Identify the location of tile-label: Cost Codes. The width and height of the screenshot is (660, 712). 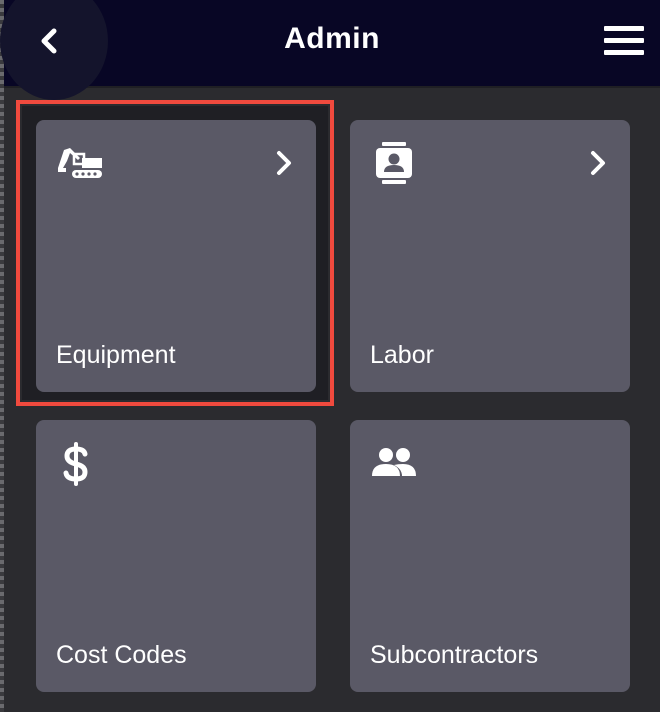
(121, 655).